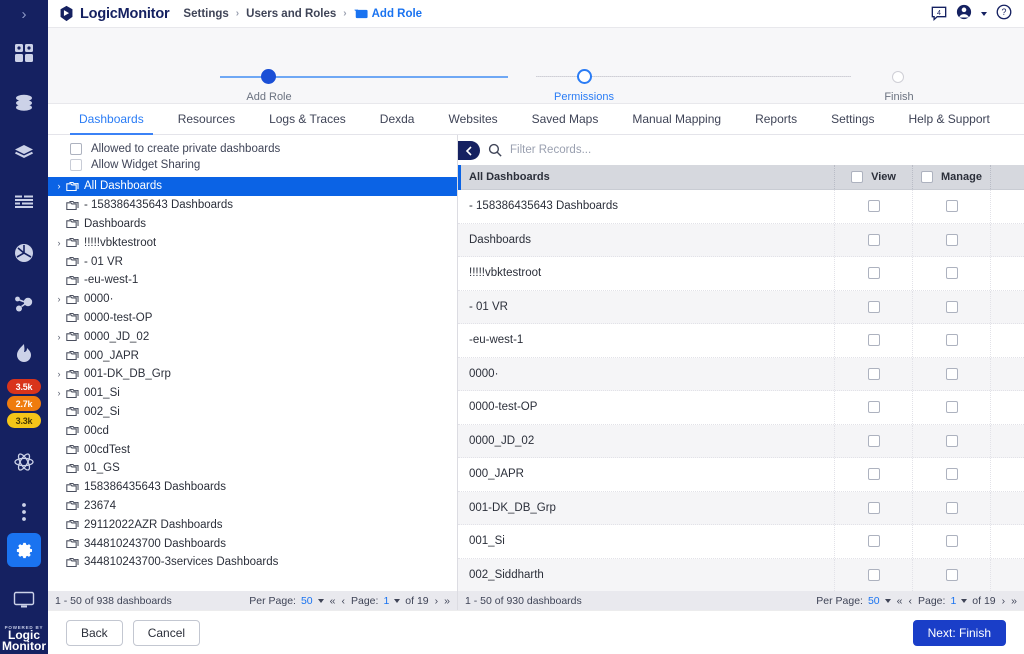  Describe the element at coordinates (741, 274) in the screenshot. I see `table-row: !!!!!vbktestroot` at that location.